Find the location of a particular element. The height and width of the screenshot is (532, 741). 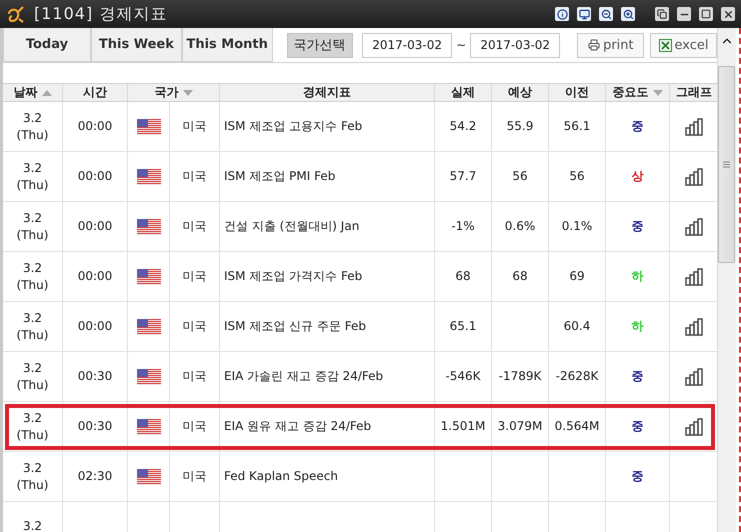

info-icon is located at coordinates (562, 14).